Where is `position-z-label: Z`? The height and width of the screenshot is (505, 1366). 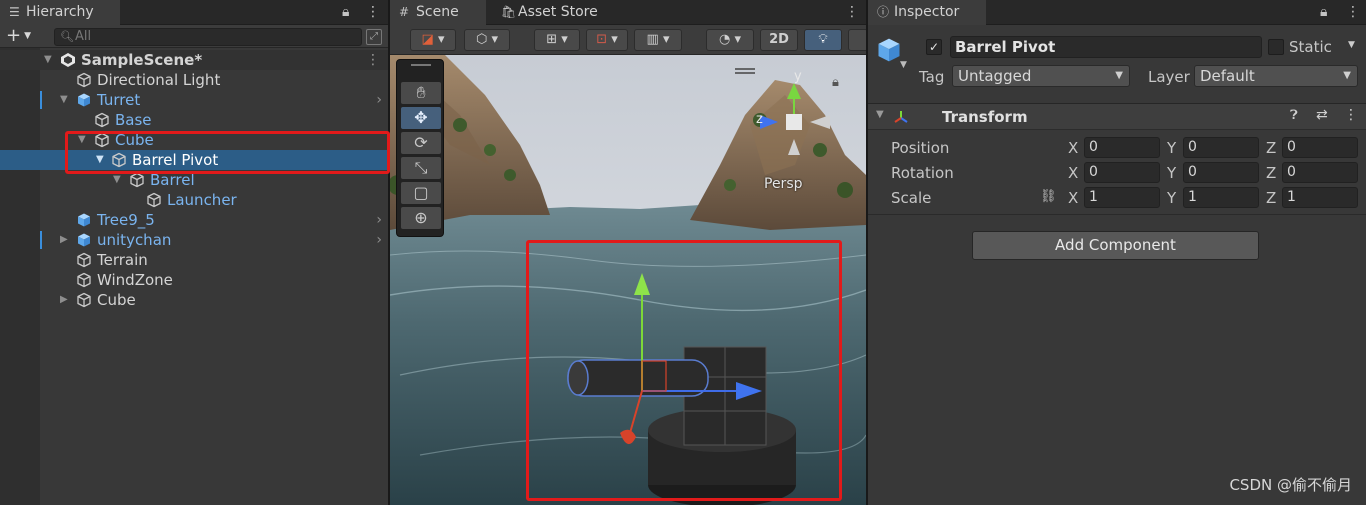
position-z-label: Z is located at coordinates (1271, 148).